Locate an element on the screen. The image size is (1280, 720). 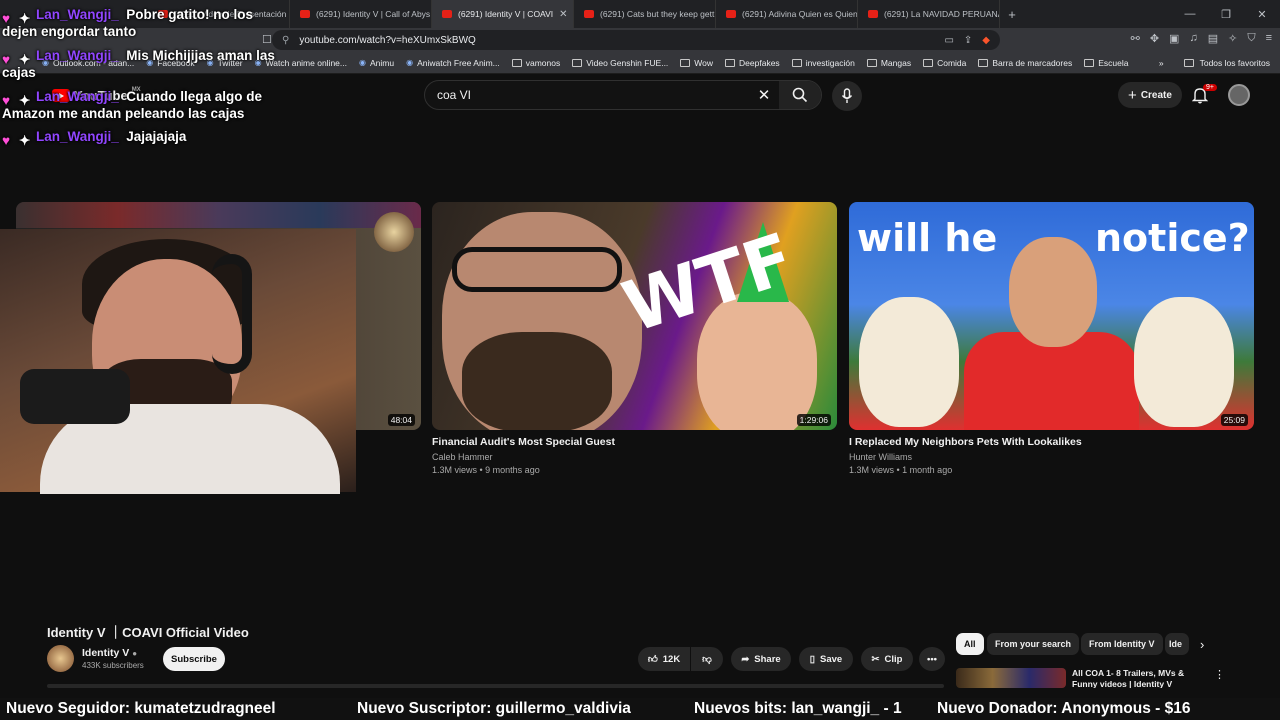
window-controls: — ❐ ✕ is located at coordinates (1226, 14).